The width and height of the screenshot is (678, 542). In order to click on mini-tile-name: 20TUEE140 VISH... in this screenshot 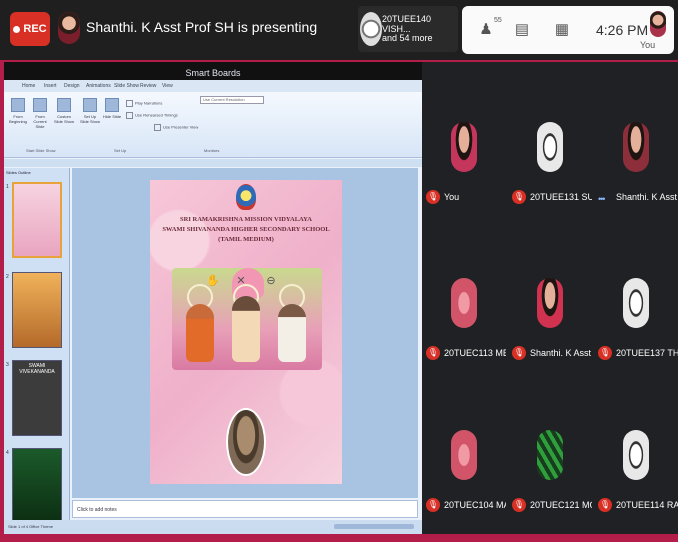, I will do `click(407, 24)`.